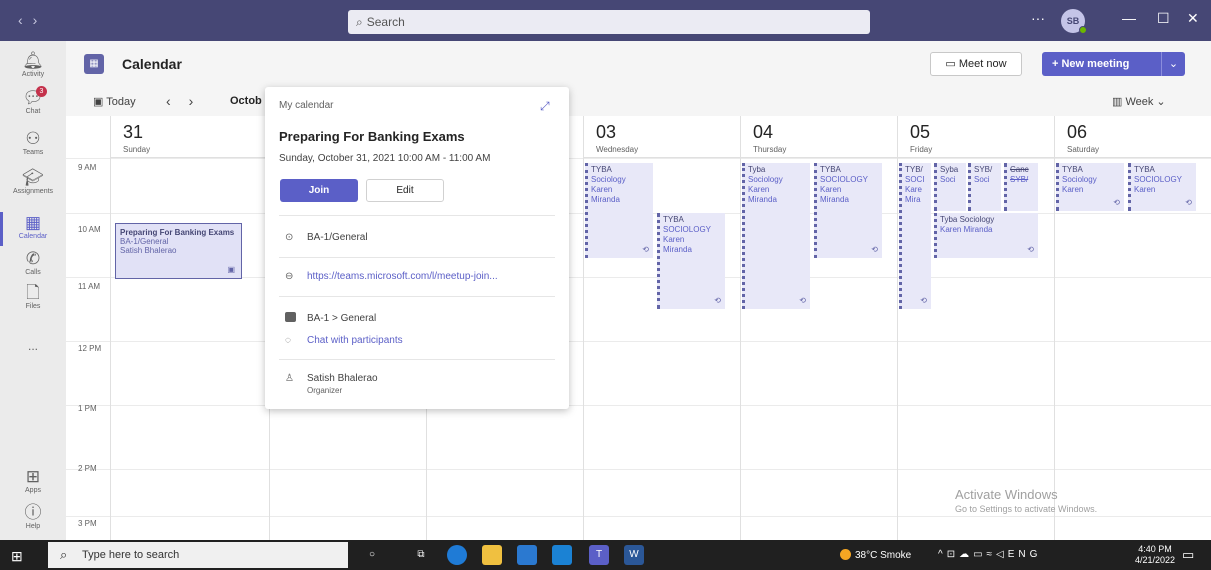 The height and width of the screenshot is (570, 1211). I want to click on system-tray: ^⊡☁▭≈◁ENG, so click(989, 554).